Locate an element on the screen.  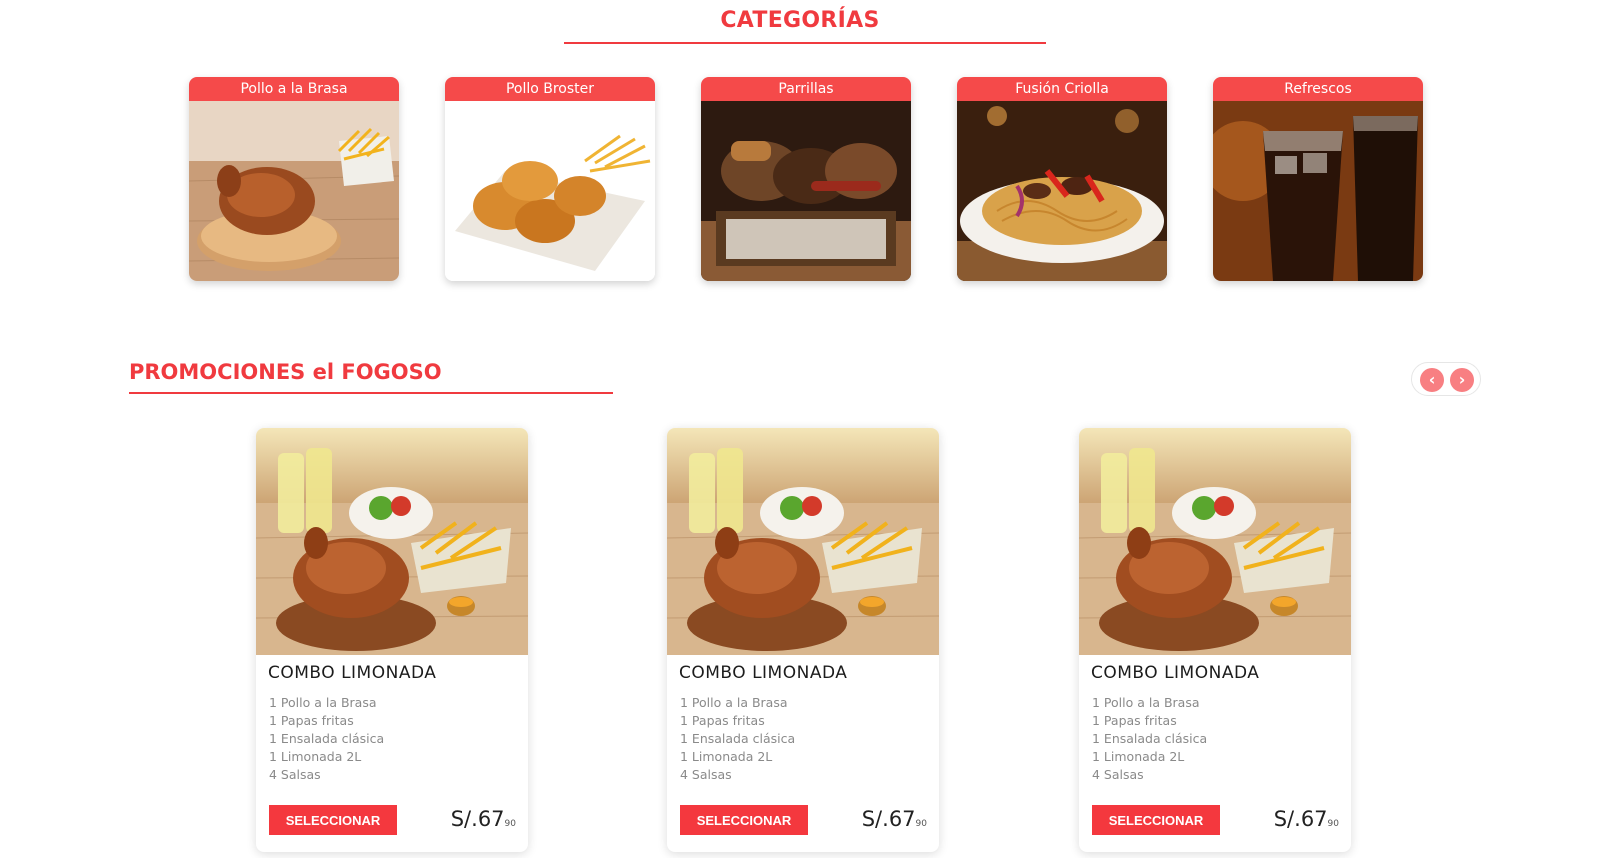
grill-image is located at coordinates (806, 191).